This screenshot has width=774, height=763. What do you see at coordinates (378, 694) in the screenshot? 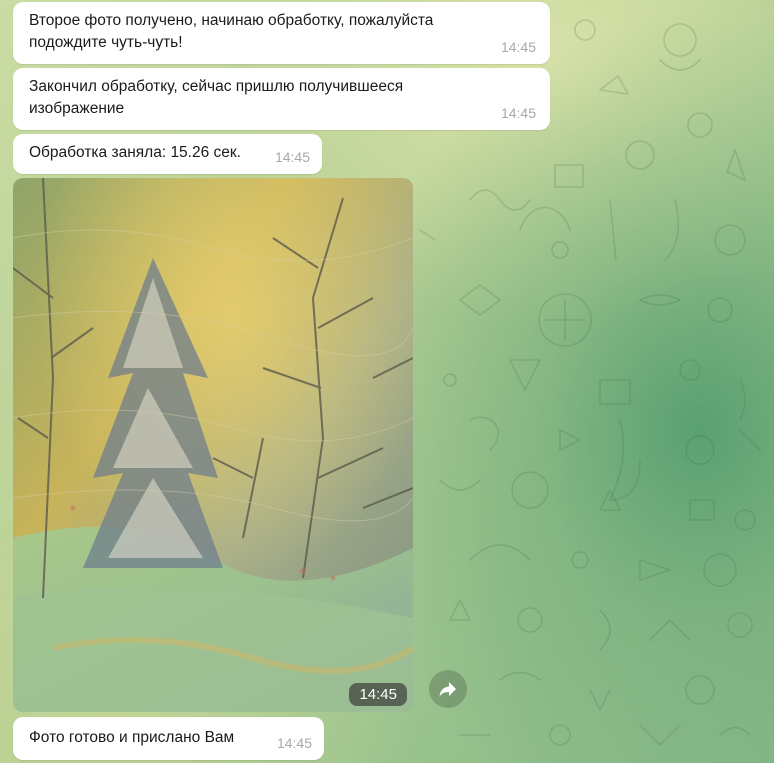
I see `photo-timestamp: 14:45` at bounding box center [378, 694].